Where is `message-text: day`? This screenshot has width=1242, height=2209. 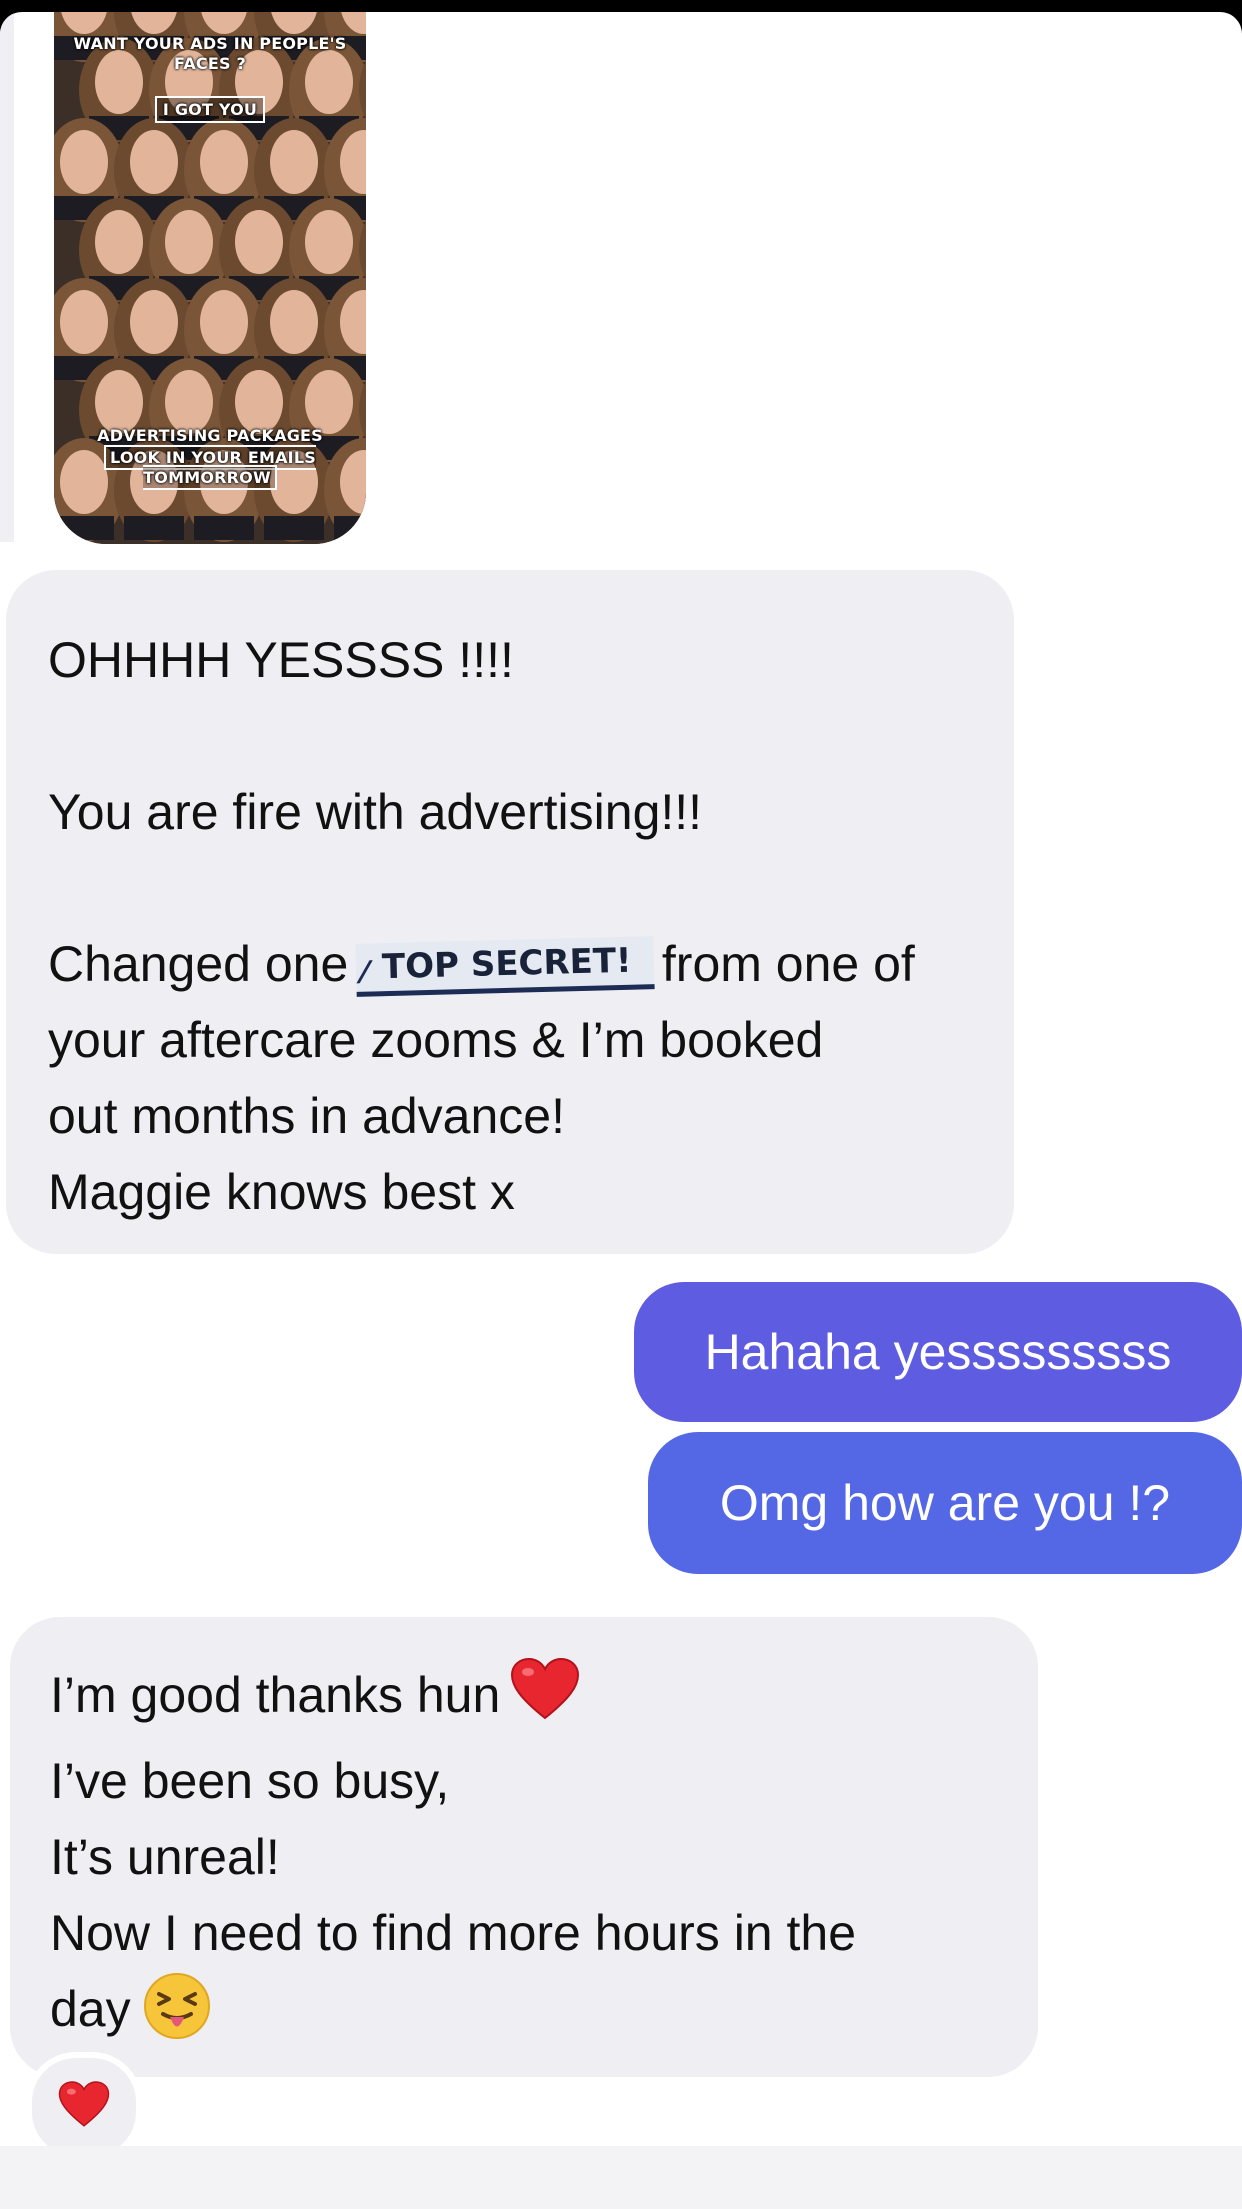 message-text: day is located at coordinates (90, 2009).